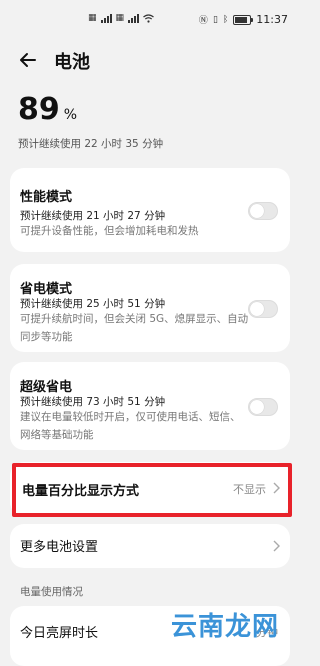 The height and width of the screenshot is (666, 320). Describe the element at coordinates (150, 489) in the screenshot. I see `battery-percentage-display-row: 电量百分比显示方式 不显示` at that location.